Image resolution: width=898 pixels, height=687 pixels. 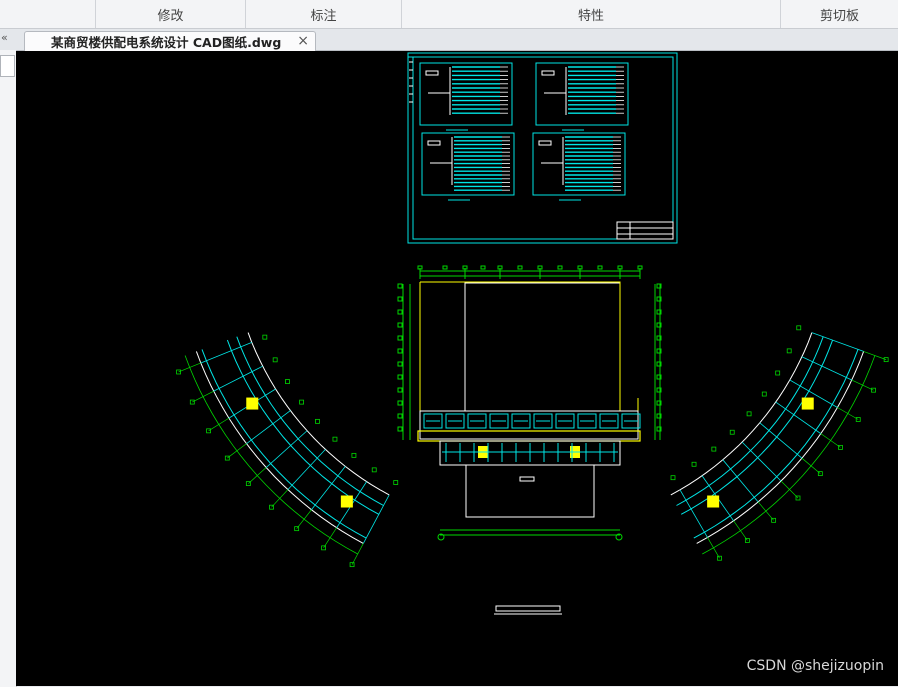 I want to click on ribbon-group-left, so click(x=48, y=14).